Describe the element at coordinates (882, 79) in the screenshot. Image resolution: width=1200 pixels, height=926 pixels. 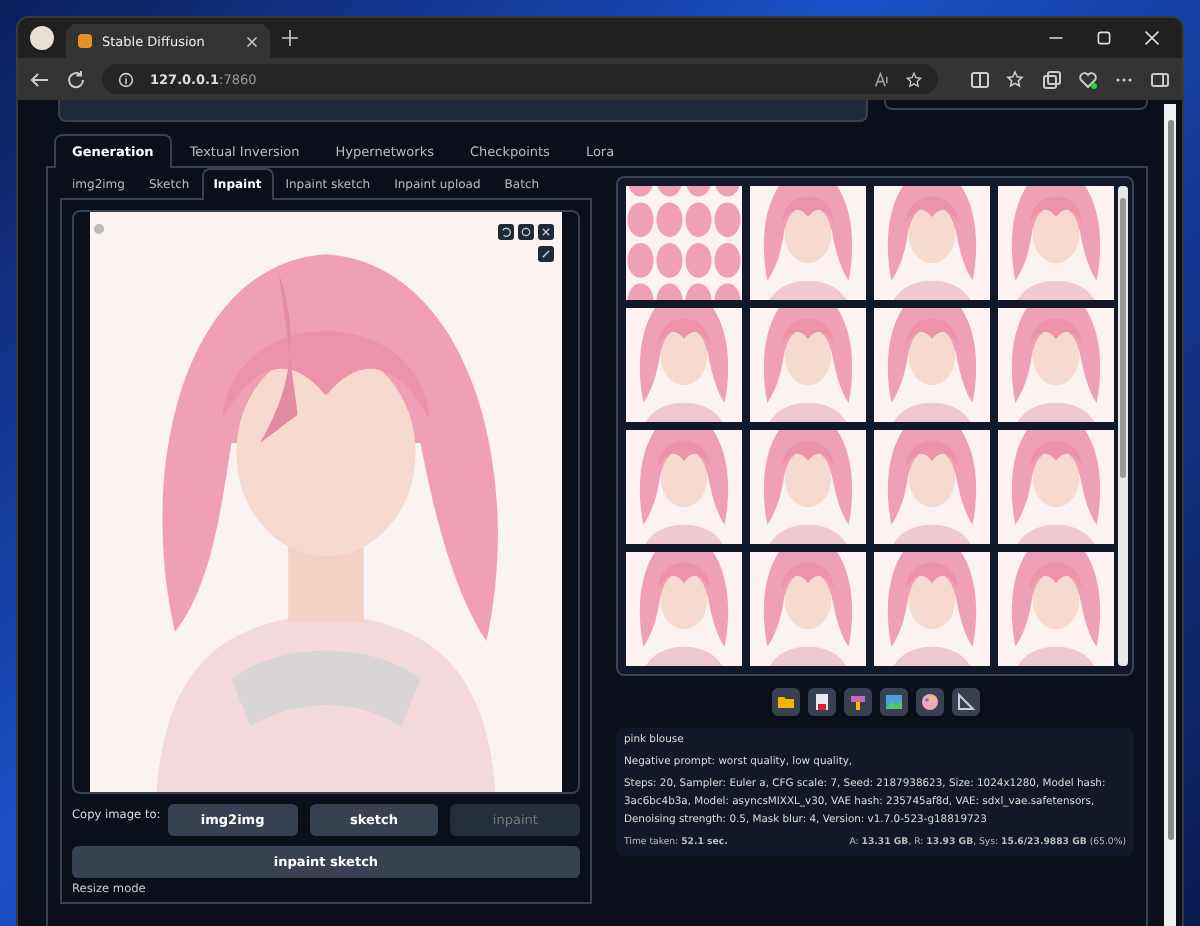
I see `read-aloud-icon` at that location.